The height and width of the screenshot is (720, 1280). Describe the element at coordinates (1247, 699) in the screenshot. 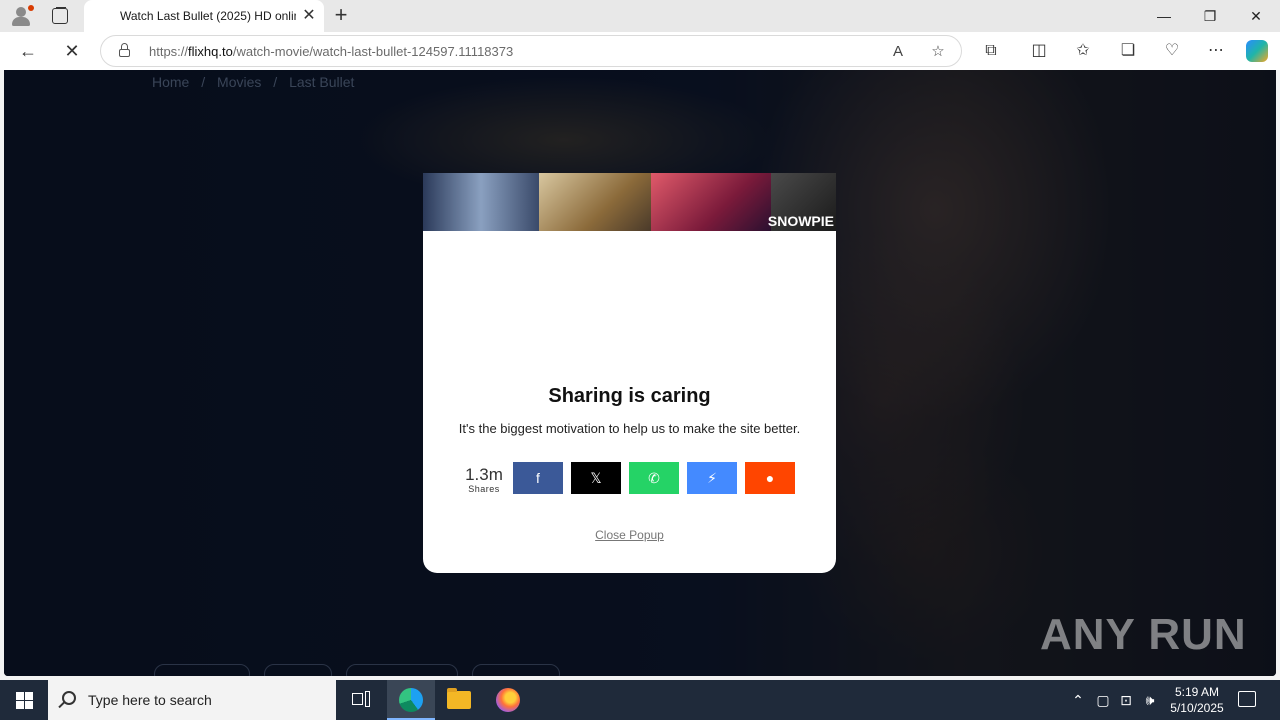

I see `notification-center-icon` at that location.